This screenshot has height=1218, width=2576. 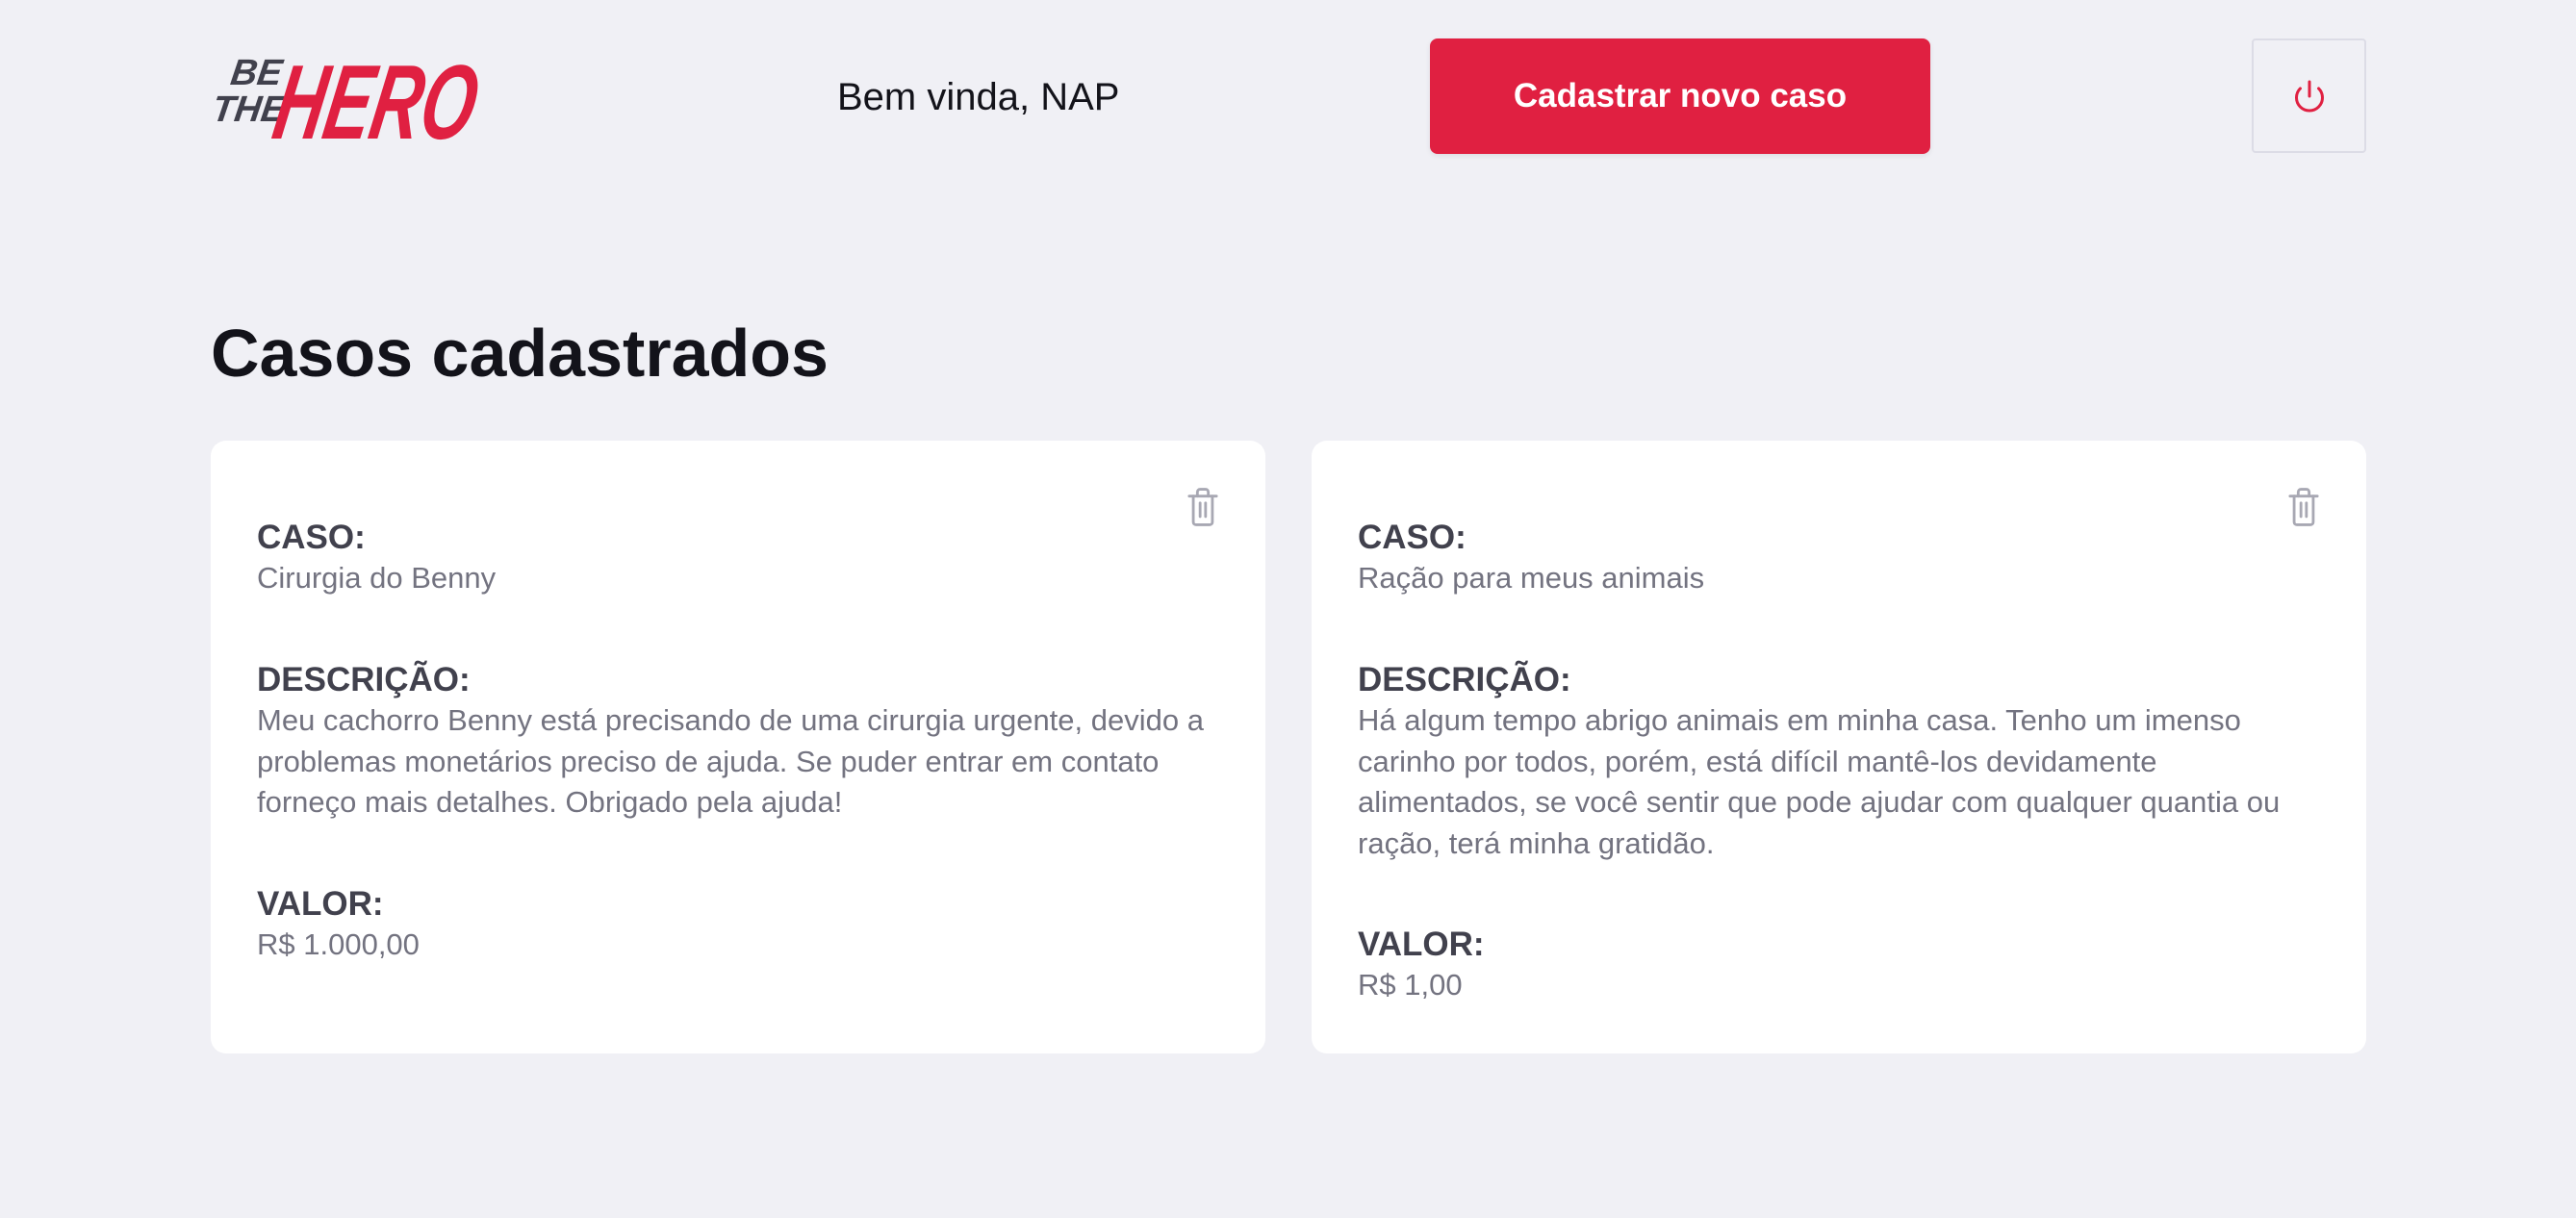 I want to click on svg-text: HERO, so click(x=376, y=102).